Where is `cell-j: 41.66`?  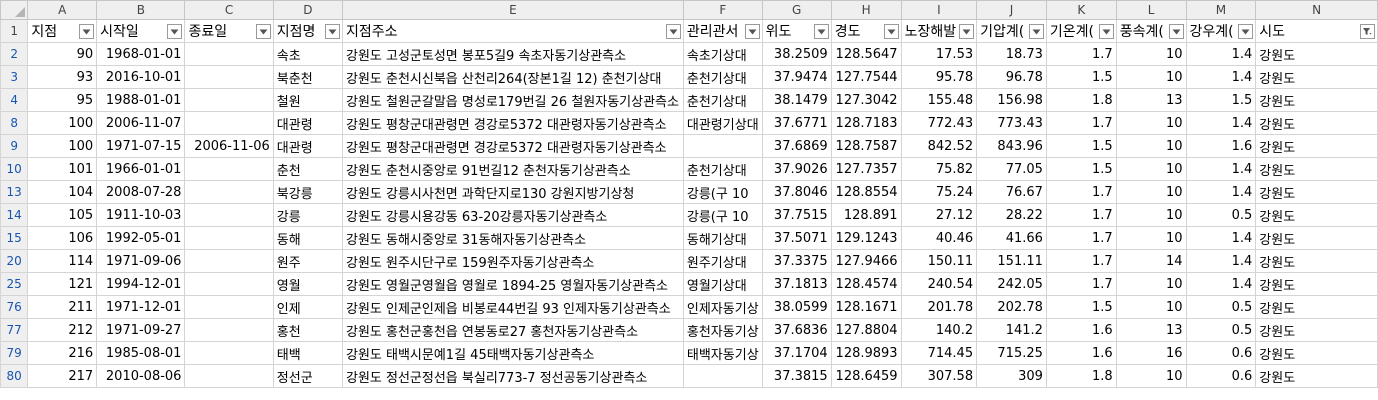 cell-j: 41.66 is located at coordinates (1011, 238).